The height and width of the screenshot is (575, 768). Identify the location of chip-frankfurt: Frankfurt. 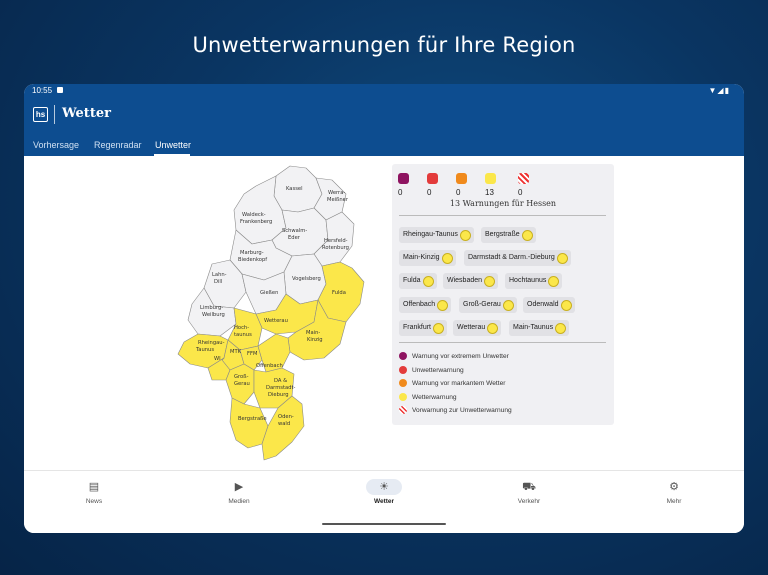
(423, 328).